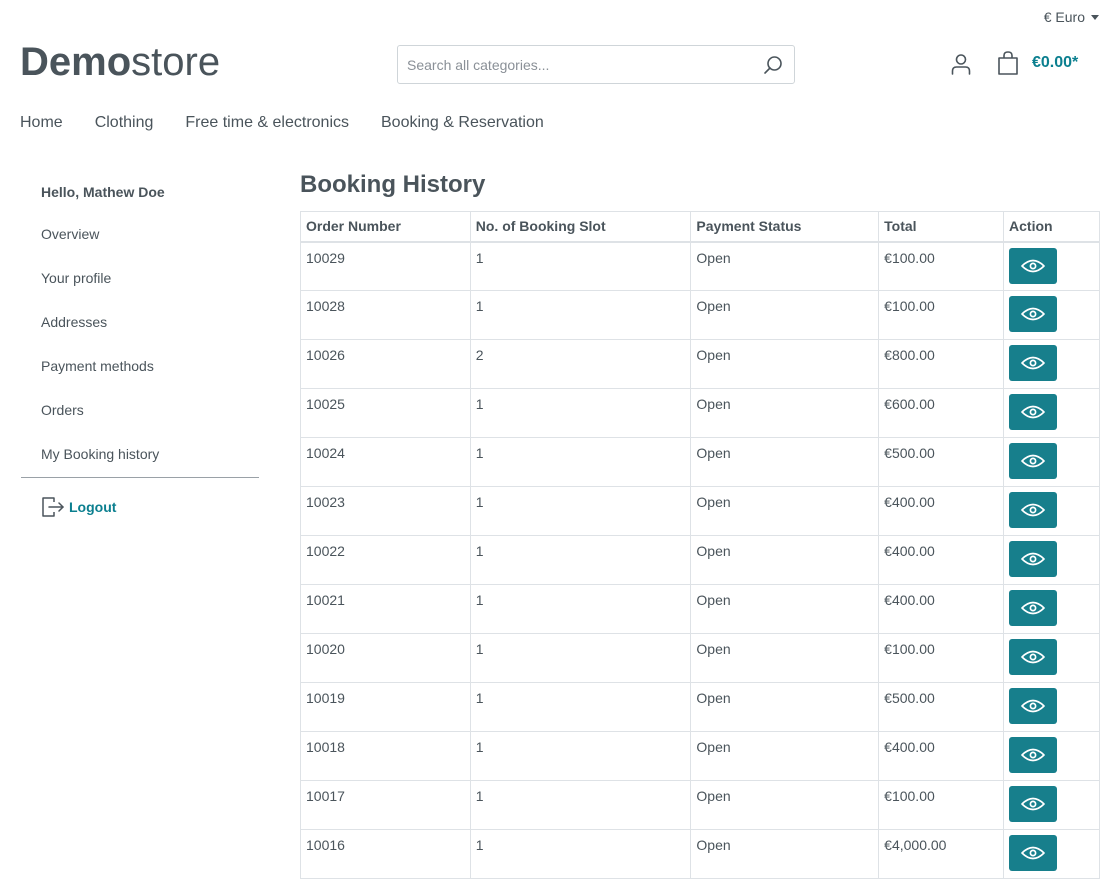 The height and width of the screenshot is (880, 1120). I want to click on nav-item-home: Home, so click(41, 123).